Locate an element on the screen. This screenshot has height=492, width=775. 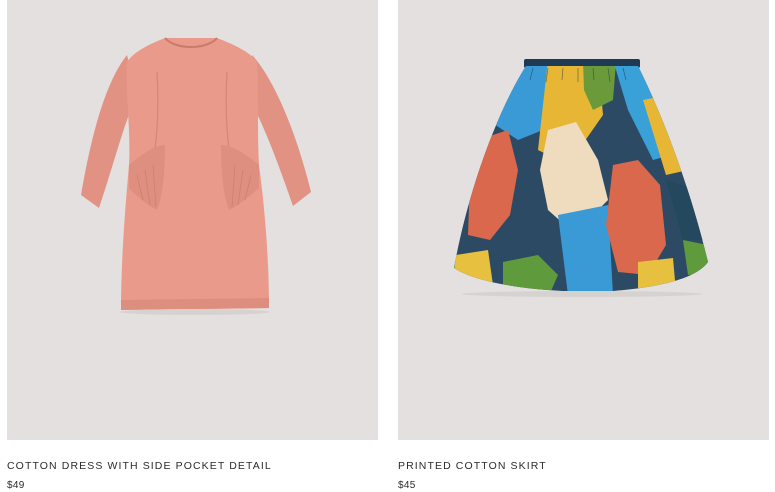
product-price: $49 is located at coordinates (16, 485).